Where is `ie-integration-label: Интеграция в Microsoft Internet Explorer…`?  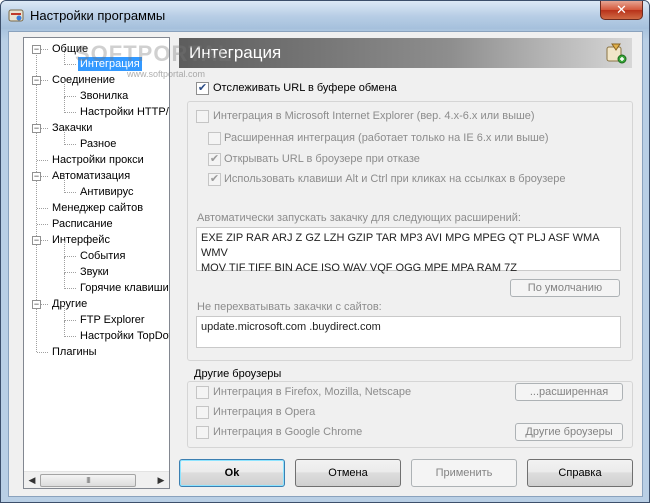 ie-integration-label: Интеграция в Microsoft Internet Explorer… is located at coordinates (374, 116).